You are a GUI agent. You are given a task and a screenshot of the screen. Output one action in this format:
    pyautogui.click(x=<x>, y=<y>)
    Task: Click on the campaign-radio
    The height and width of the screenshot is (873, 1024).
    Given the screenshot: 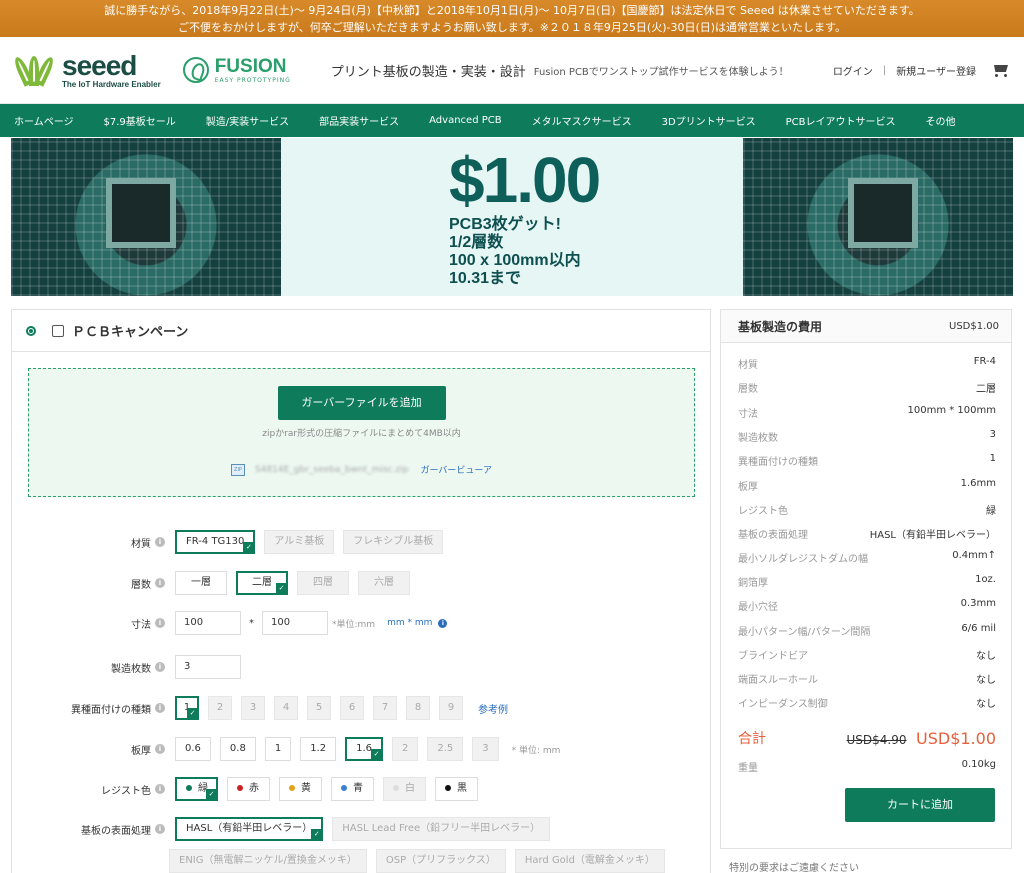 What is the action you would take?
    pyautogui.click(x=31, y=330)
    